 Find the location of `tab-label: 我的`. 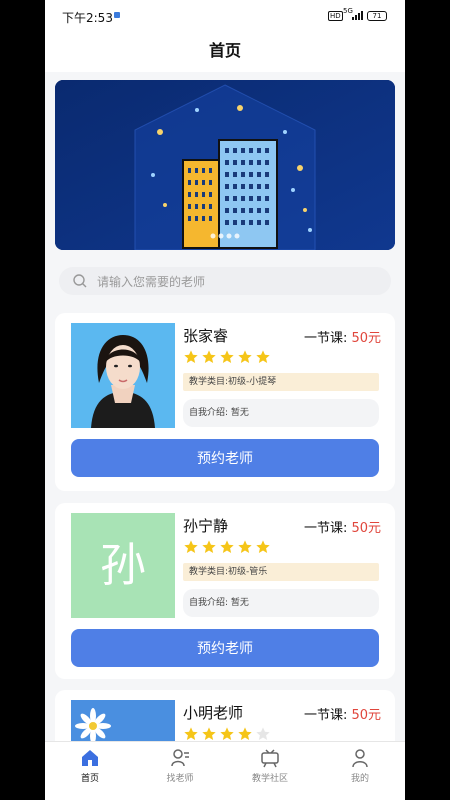

tab-label: 我的 is located at coordinates (359, 779).